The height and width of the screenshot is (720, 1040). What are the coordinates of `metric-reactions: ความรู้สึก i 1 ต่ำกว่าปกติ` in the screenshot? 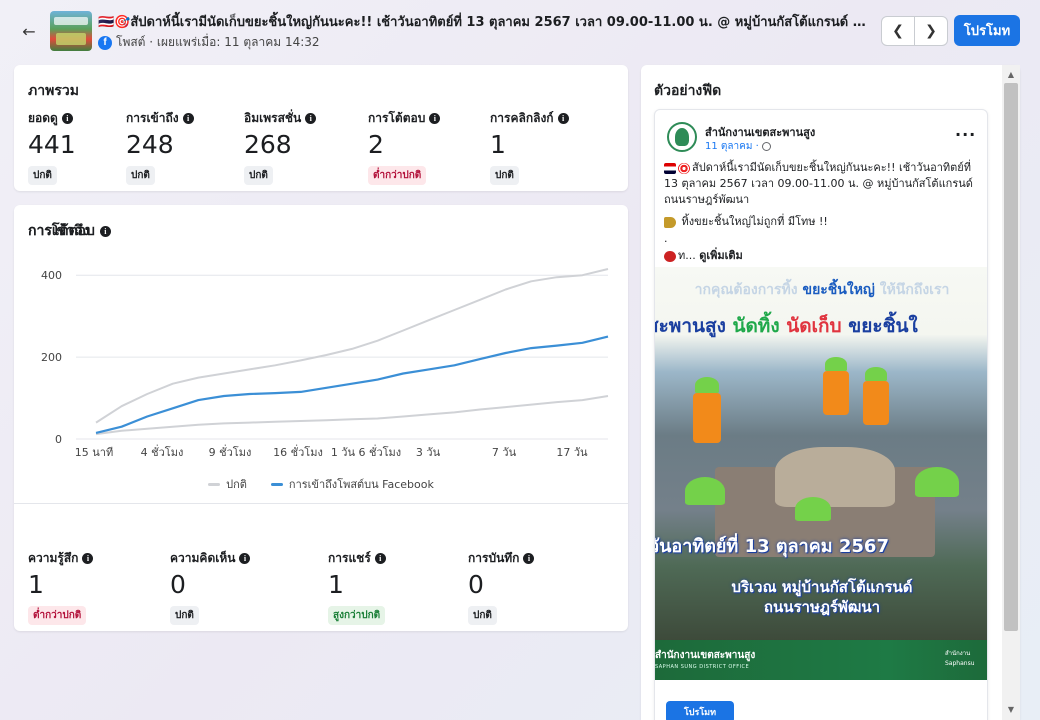 It's located at (61, 587).